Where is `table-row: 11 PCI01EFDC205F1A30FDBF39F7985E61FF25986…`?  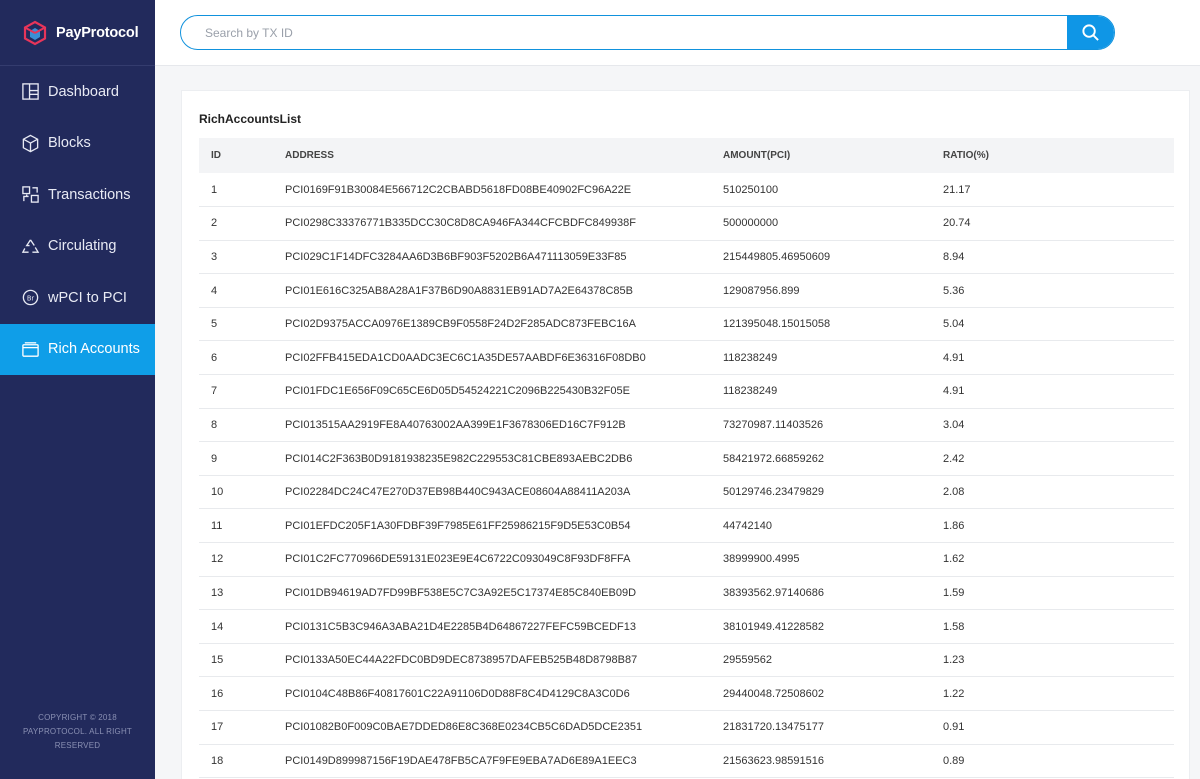
table-row: 11 PCI01EFDC205F1A30FDBF39F7985E61FF25986… is located at coordinates (686, 526).